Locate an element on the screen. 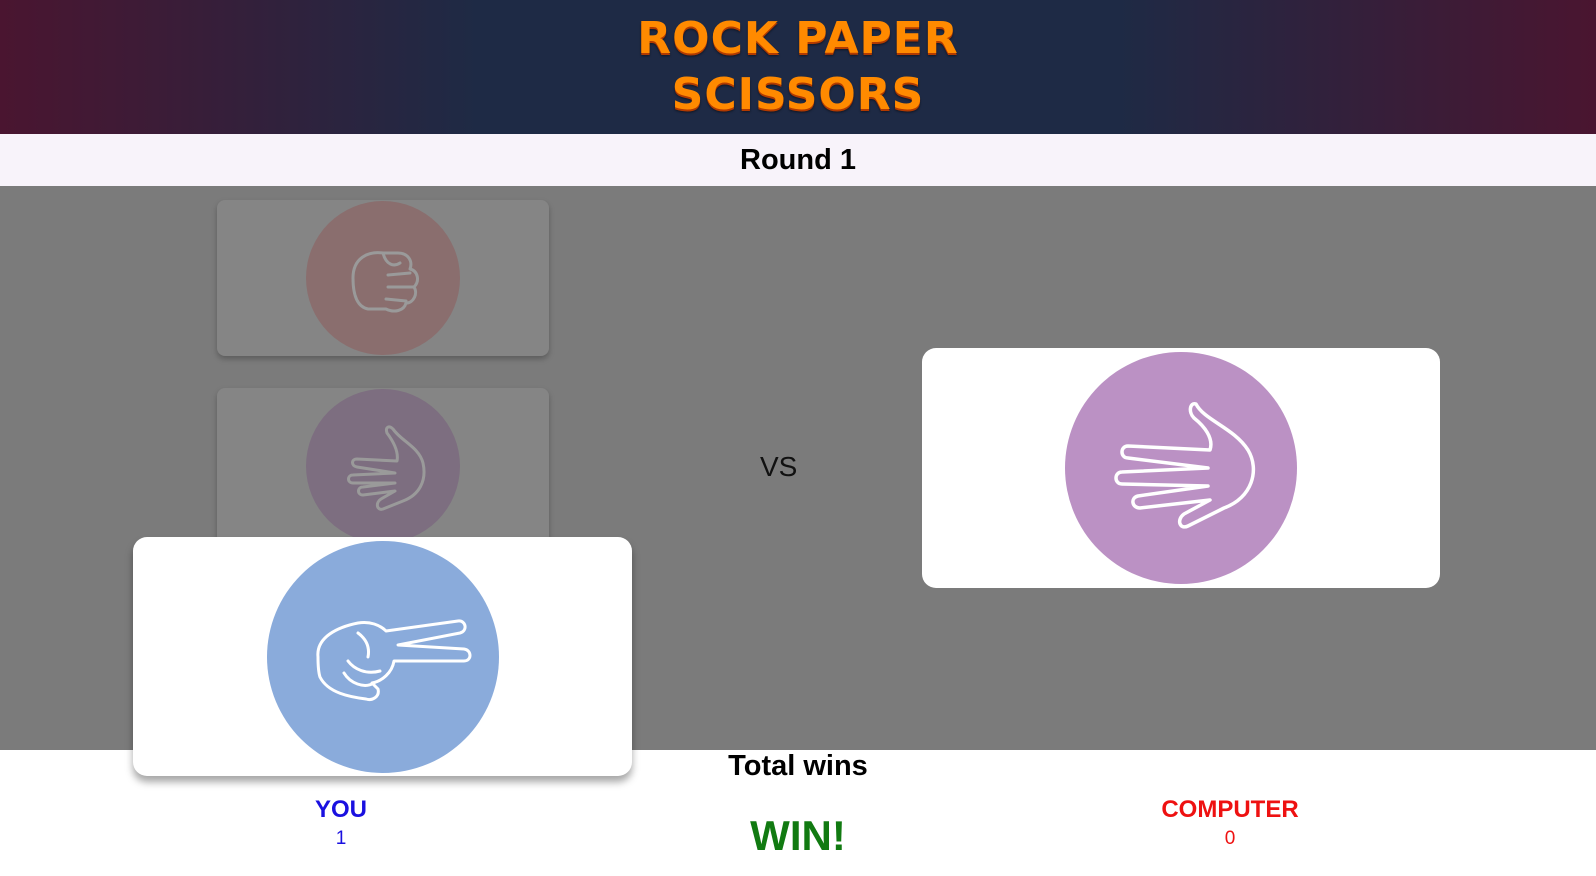 Image resolution: width=1596 pixels, height=876 pixels. round-bar: Round 1 is located at coordinates (798, 160).